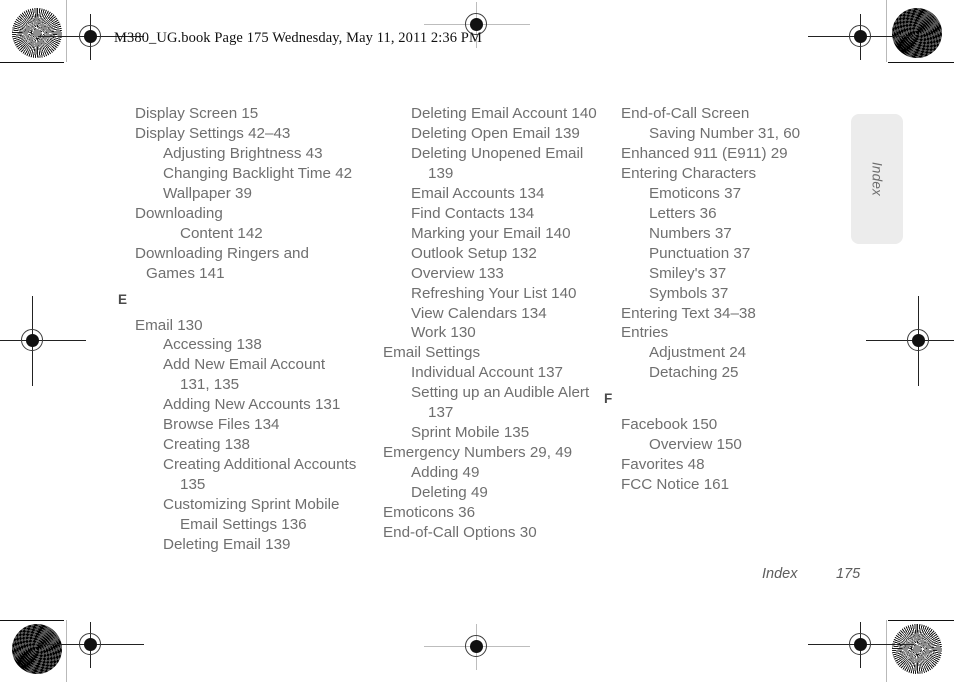 The image size is (954, 682). I want to click on index-entry: Adding 49, so click(445, 473).